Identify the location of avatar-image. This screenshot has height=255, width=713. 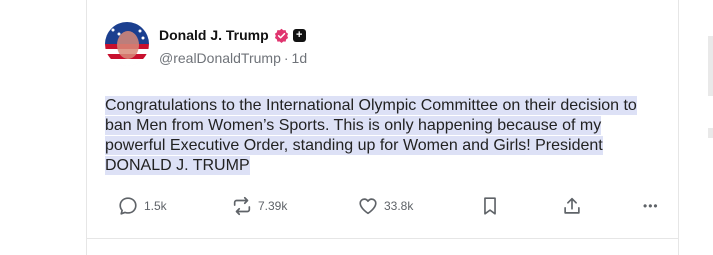
(127, 44).